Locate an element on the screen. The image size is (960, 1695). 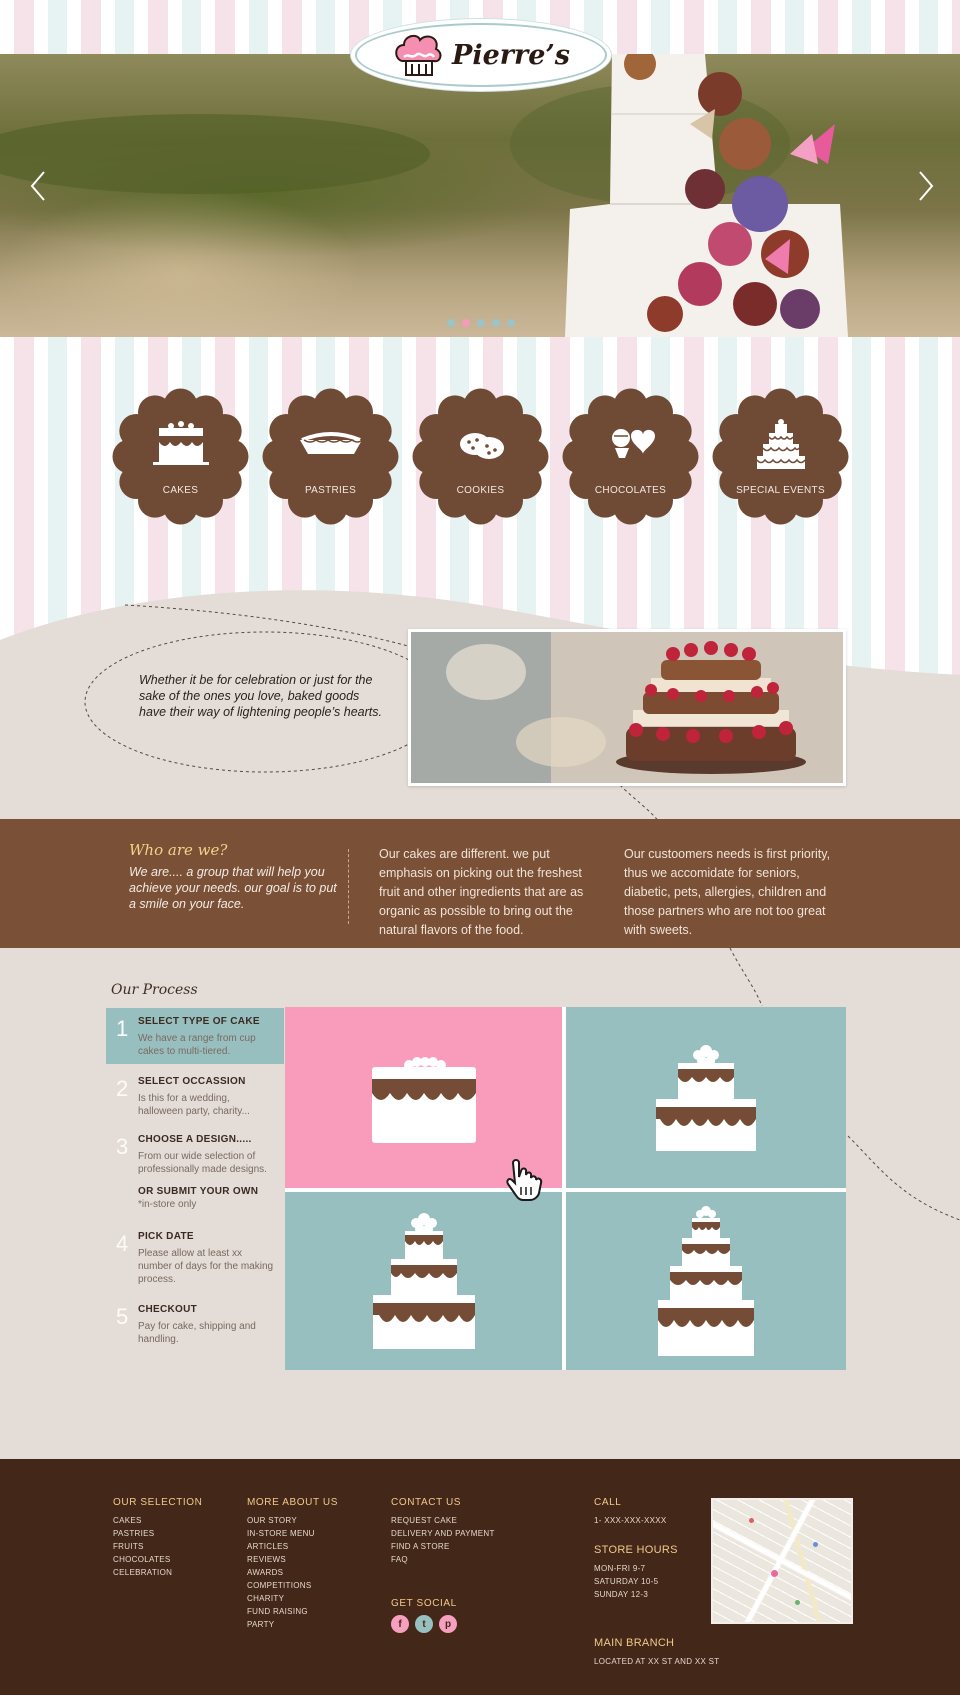
footer-heading: CALL is located at coordinates (608, 1502).